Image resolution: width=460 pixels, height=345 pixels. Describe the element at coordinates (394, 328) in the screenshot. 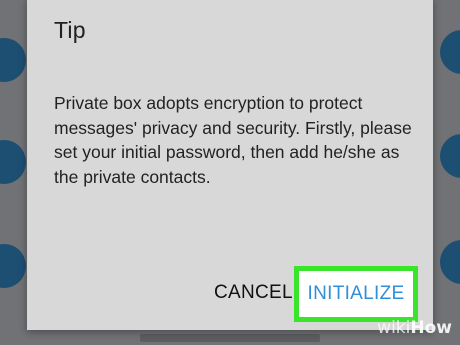

I see `watermark-prefix: wiki` at that location.